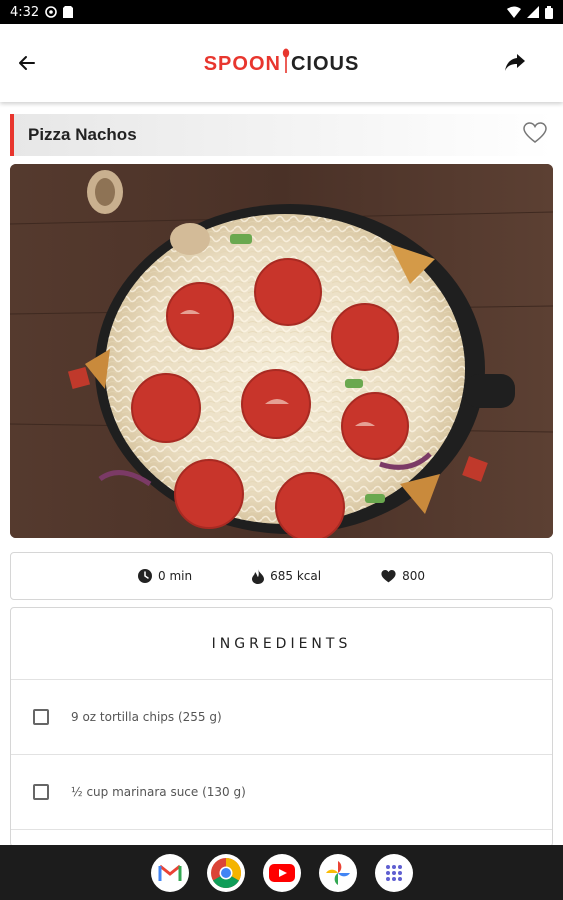 Image resolution: width=563 pixels, height=900 pixels. I want to click on cook-time-stat: 0 min, so click(165, 576).